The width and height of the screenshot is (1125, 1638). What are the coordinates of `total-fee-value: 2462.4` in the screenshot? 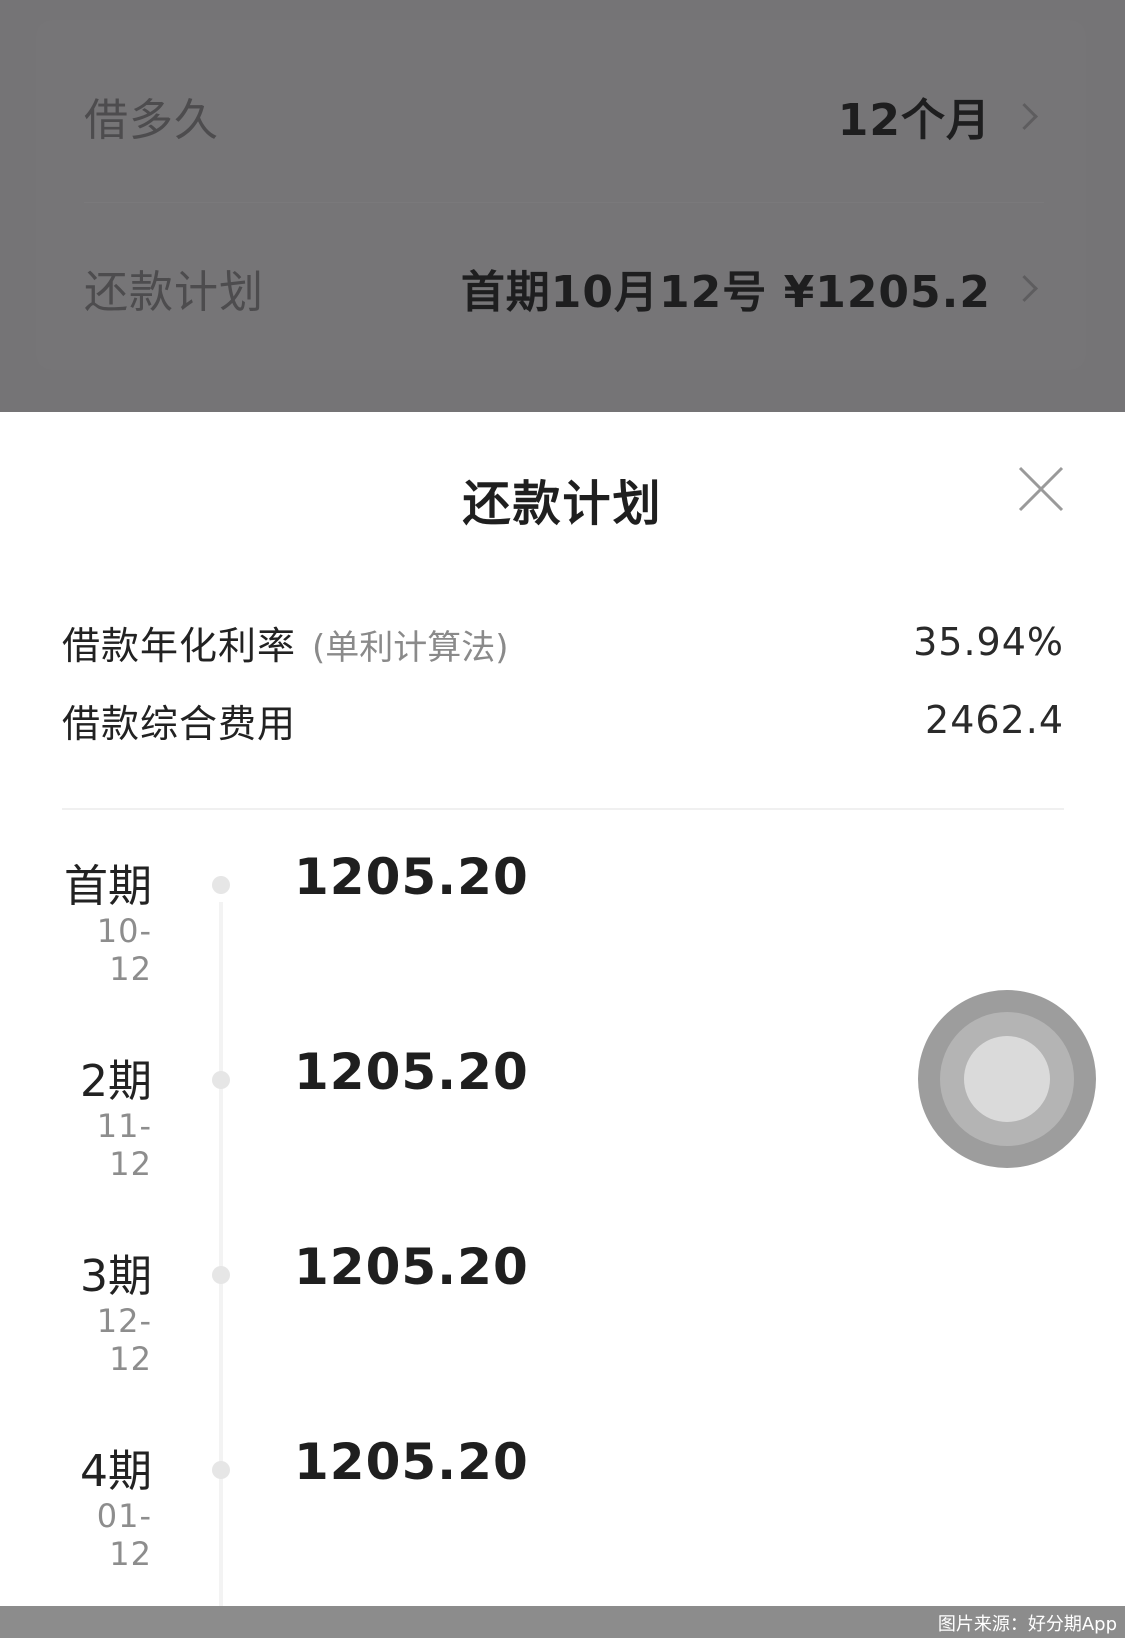 It's located at (994, 720).